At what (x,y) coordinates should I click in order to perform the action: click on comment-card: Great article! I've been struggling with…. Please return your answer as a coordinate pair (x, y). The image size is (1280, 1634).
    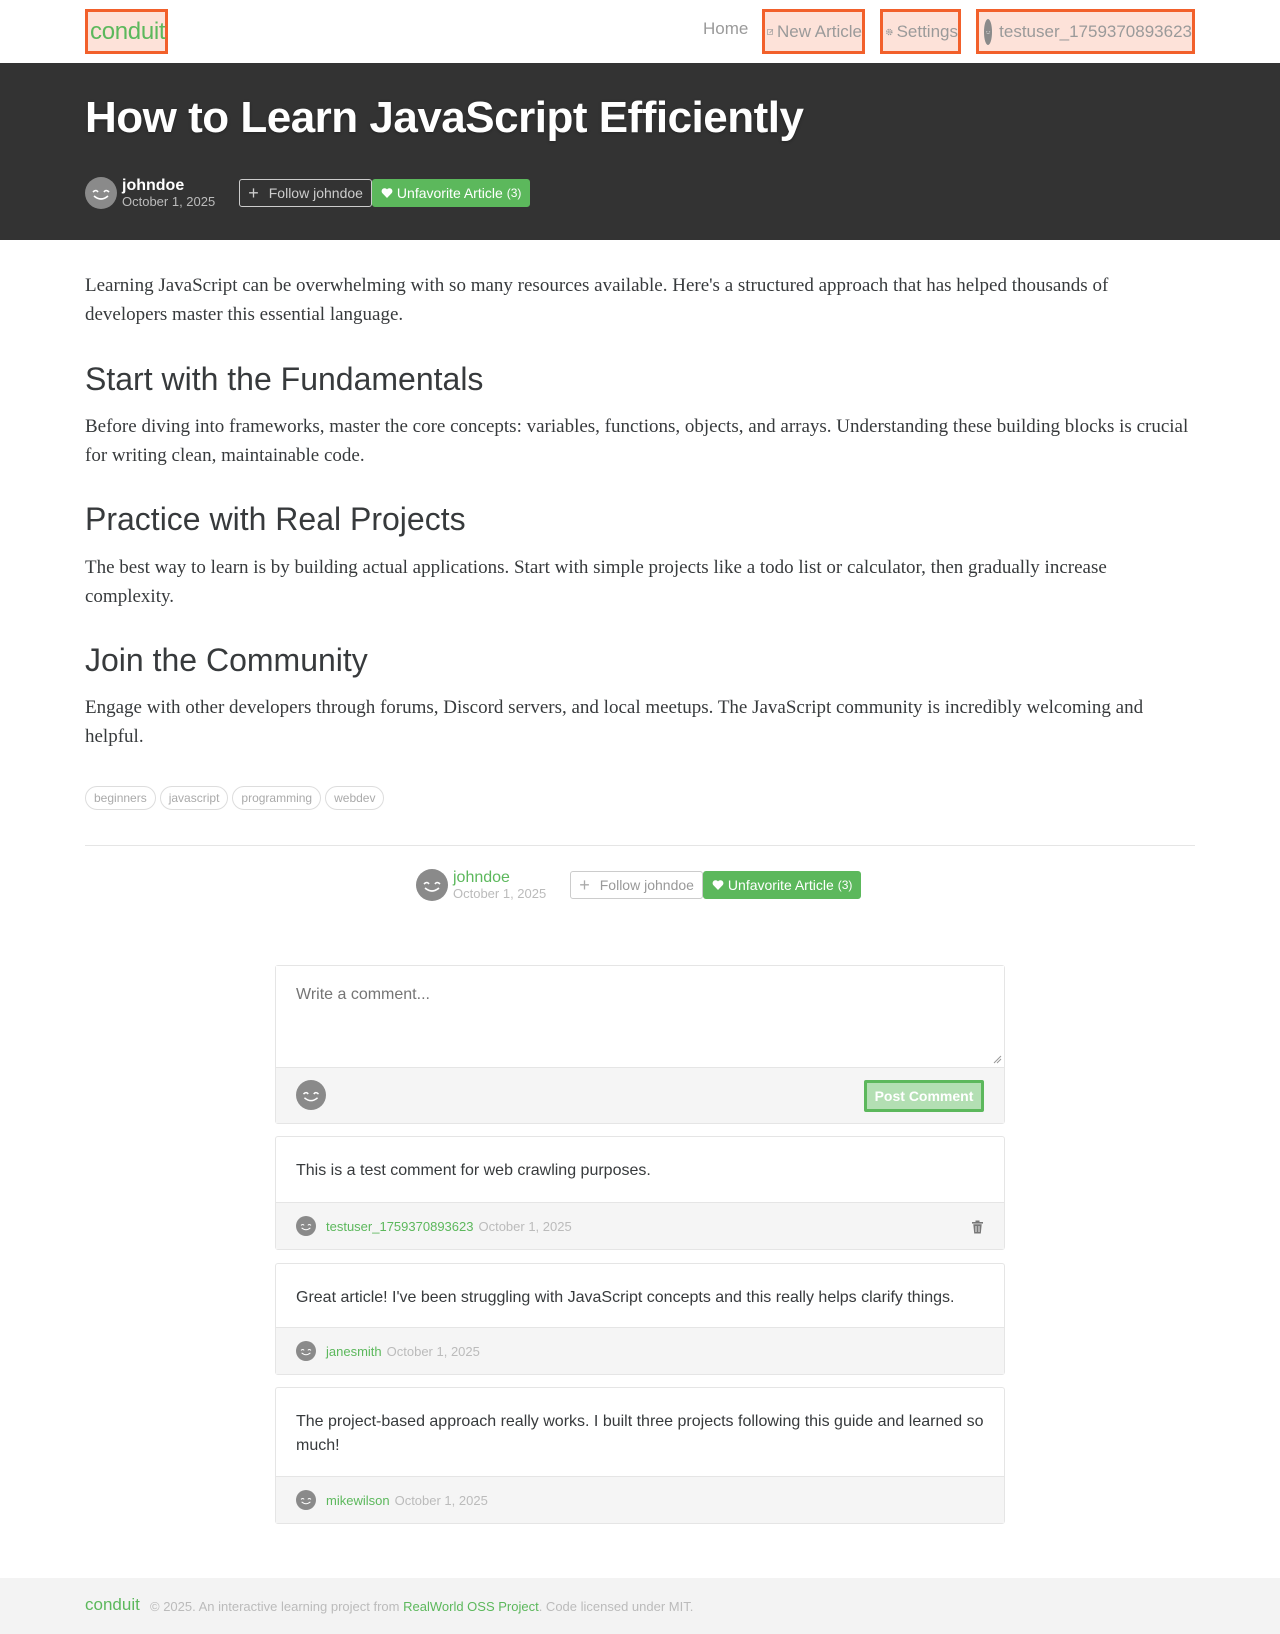
    Looking at the image, I should click on (640, 1319).